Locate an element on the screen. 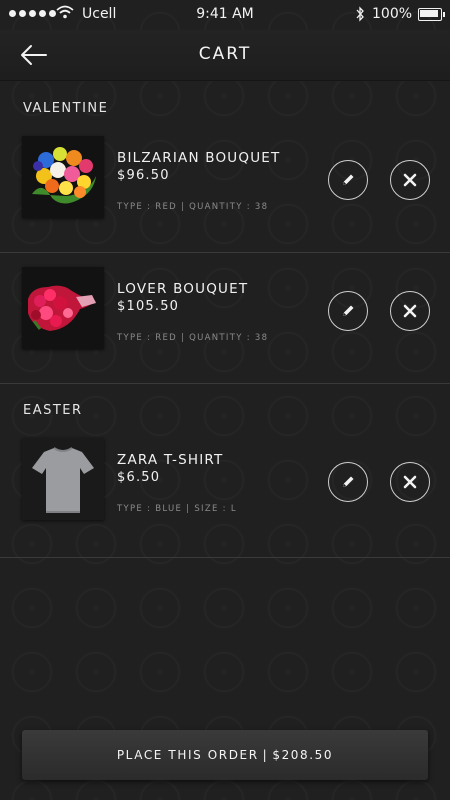  item-price: $6.50 is located at coordinates (139, 477).